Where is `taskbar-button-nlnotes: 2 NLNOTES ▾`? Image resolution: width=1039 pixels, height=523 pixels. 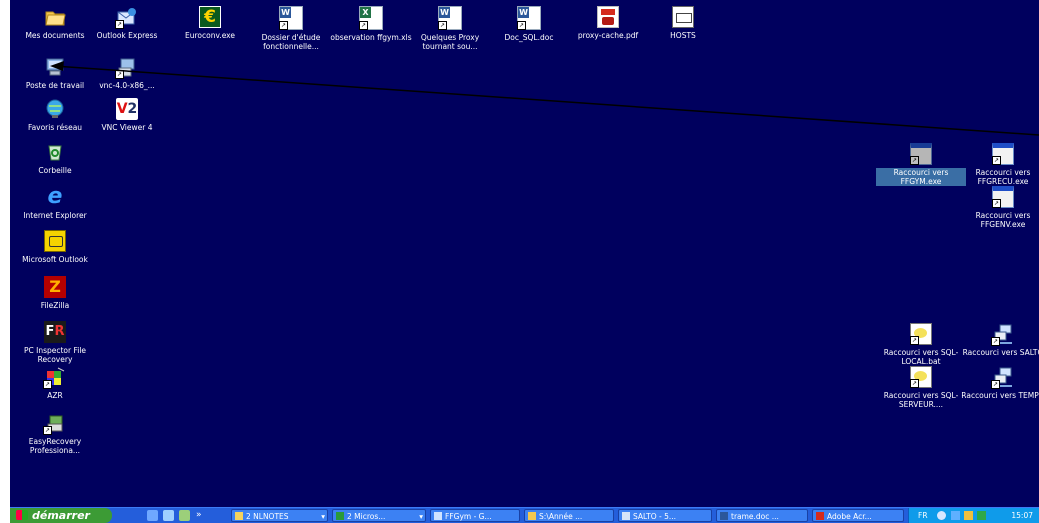
taskbar-button-nlnotes: 2 NLNOTES ▾ is located at coordinates (279, 515).